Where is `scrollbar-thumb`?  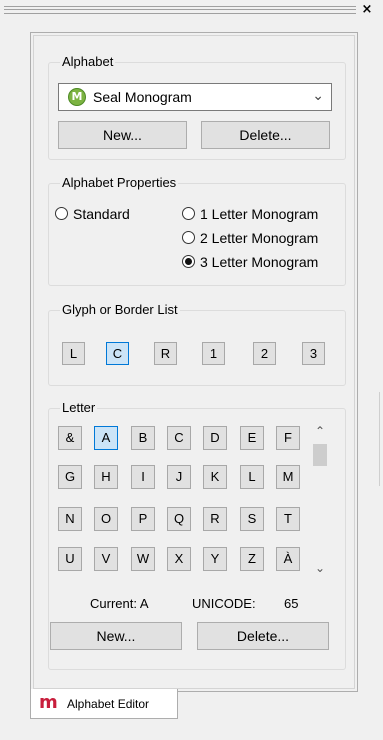
scrollbar-thumb is located at coordinates (320, 455).